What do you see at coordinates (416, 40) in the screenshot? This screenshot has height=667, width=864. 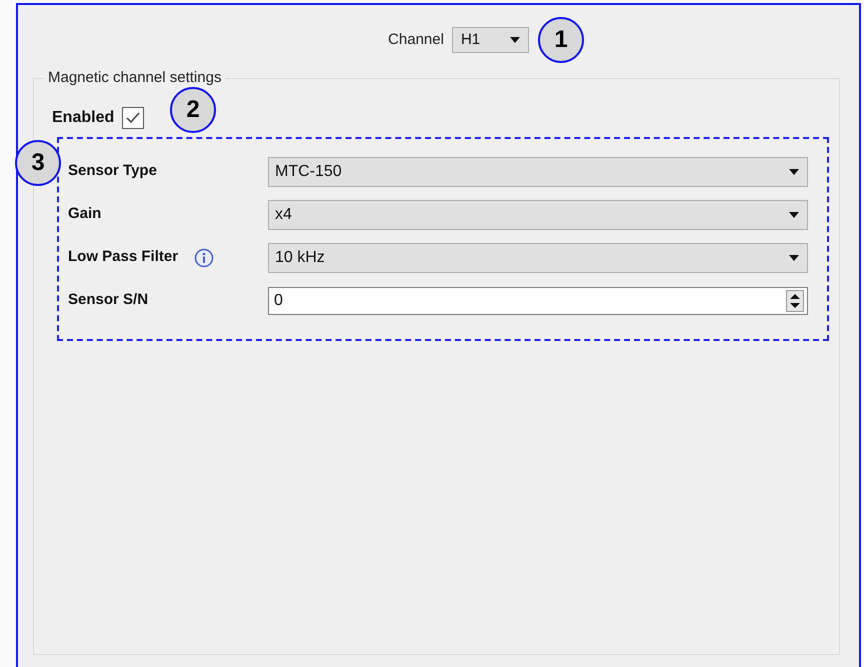 I see `channel-label: Channel` at bounding box center [416, 40].